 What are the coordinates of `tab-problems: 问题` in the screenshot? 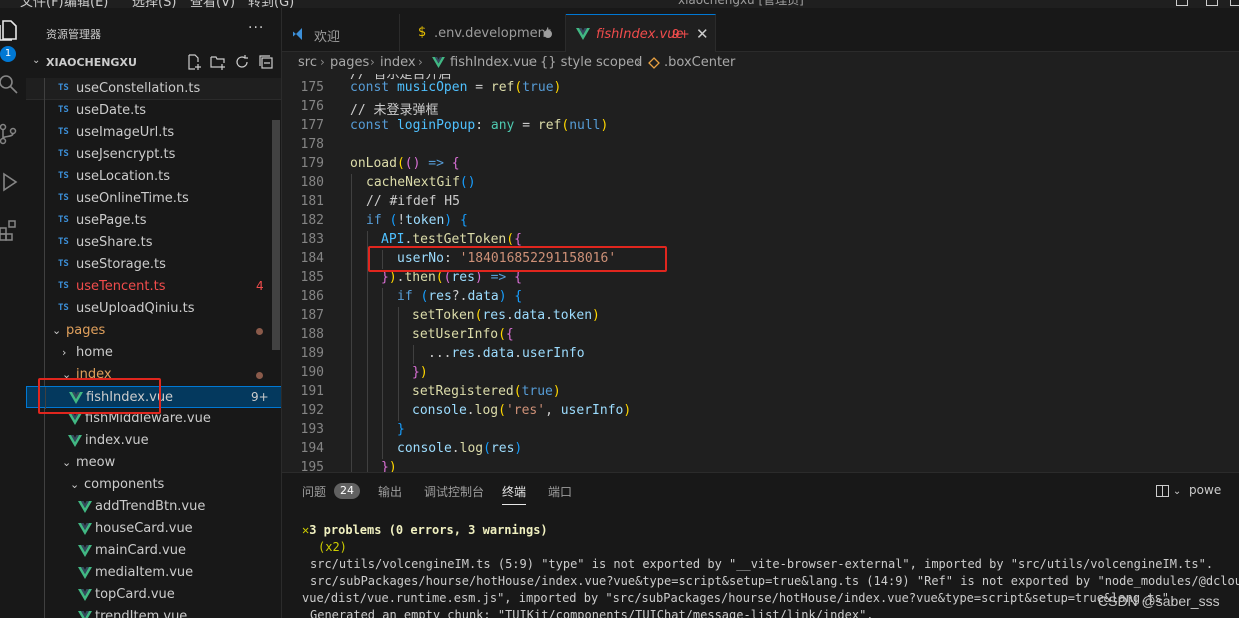 It's located at (314, 491).